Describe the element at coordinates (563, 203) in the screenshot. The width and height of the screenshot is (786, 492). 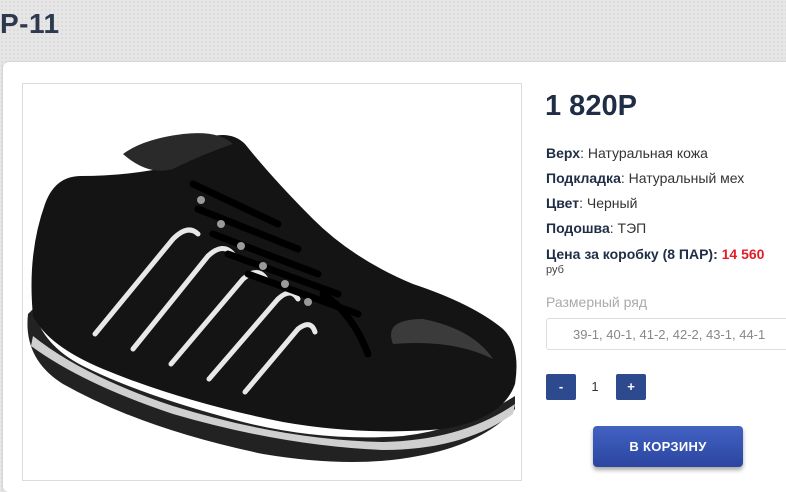
I see `spec-label: Цвет` at that location.